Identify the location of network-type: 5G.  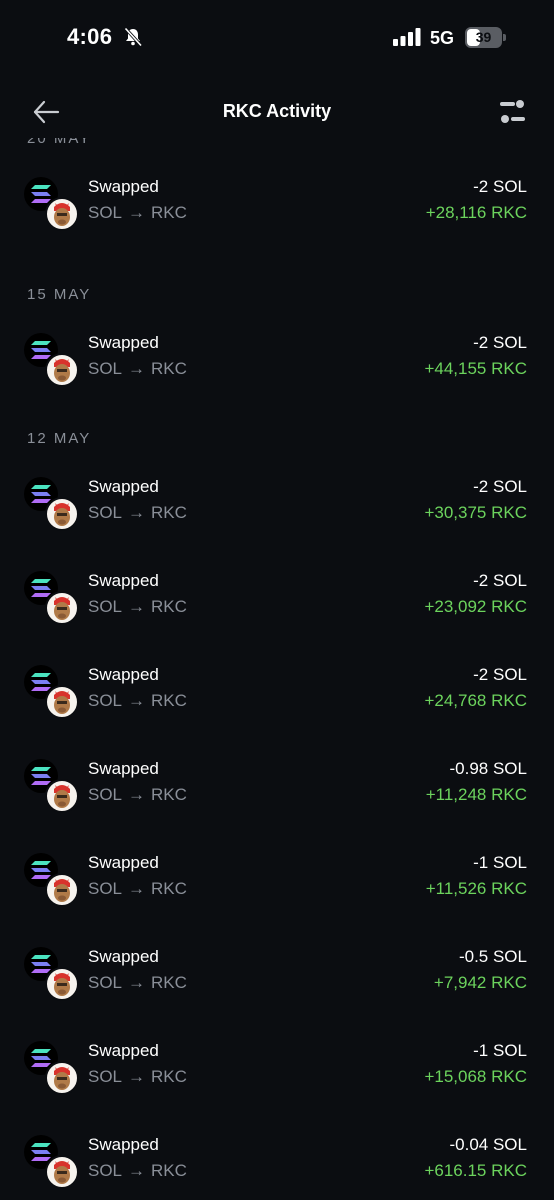
(442, 38).